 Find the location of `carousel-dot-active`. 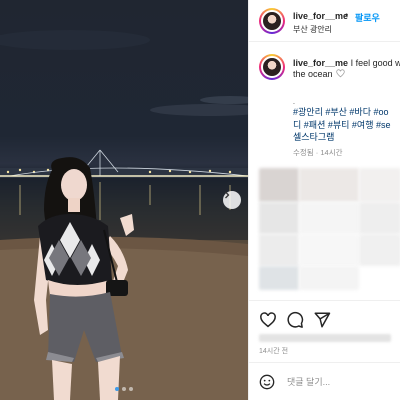

carousel-dot-active is located at coordinates (117, 389).